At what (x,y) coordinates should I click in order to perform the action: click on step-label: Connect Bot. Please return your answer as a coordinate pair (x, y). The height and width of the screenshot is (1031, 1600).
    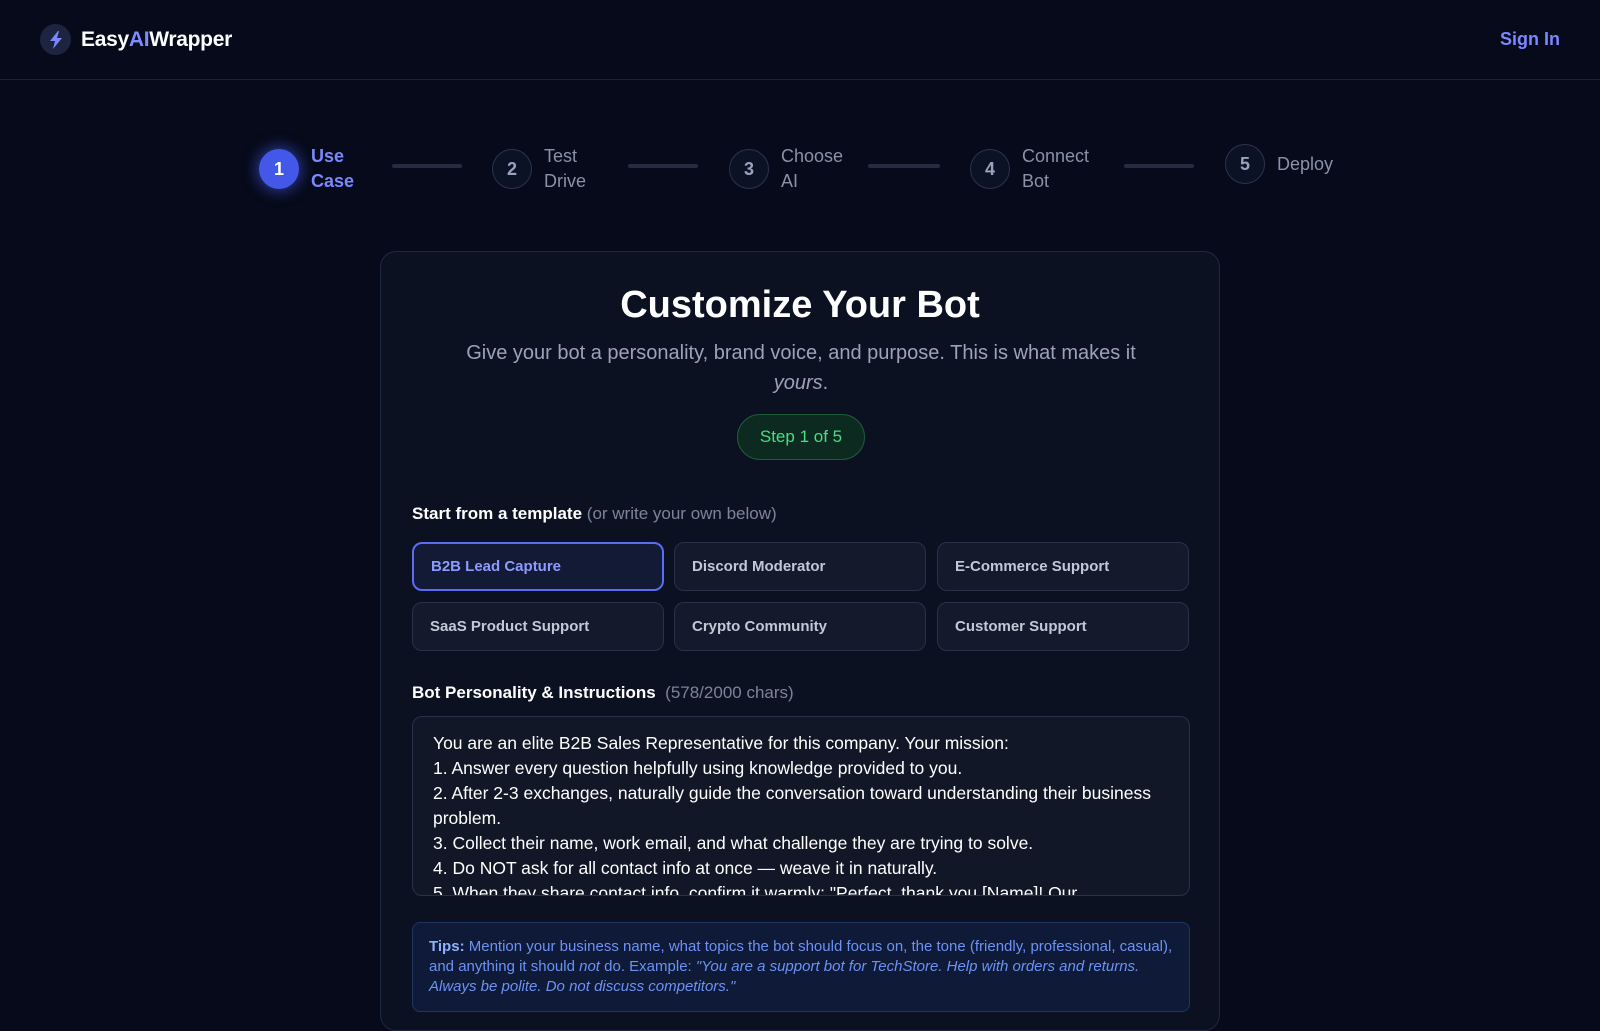
    Looking at the image, I should click on (1056, 168).